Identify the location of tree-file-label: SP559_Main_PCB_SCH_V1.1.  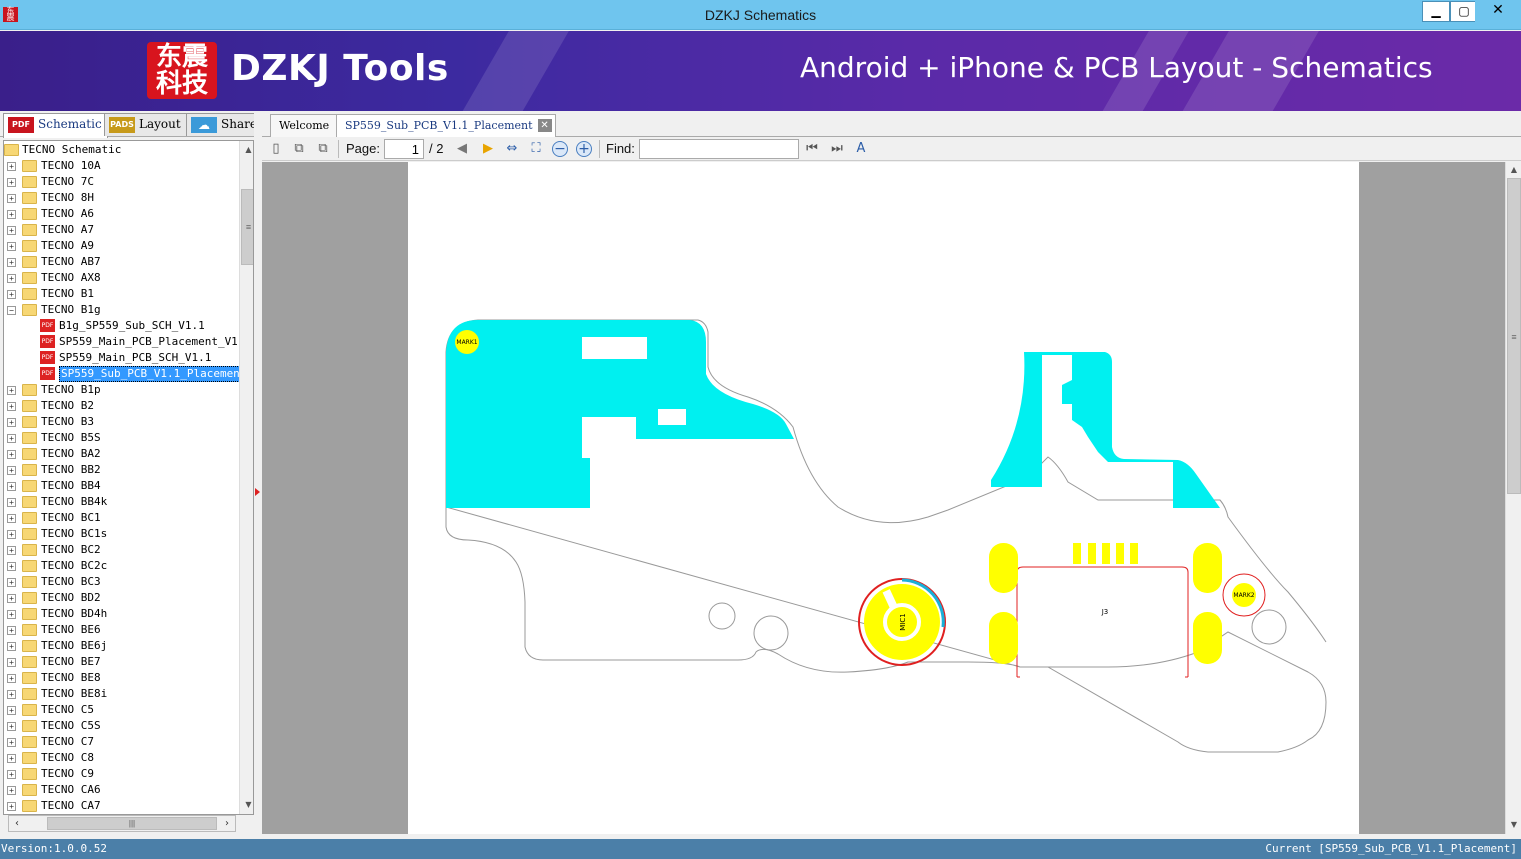
(135, 357).